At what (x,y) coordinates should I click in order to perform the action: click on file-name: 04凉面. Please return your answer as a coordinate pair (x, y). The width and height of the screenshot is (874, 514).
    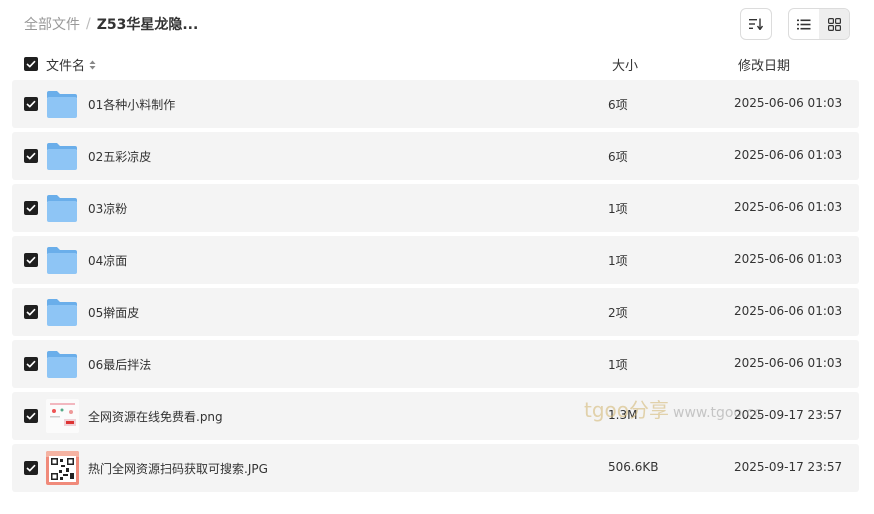
    Looking at the image, I should click on (107, 260).